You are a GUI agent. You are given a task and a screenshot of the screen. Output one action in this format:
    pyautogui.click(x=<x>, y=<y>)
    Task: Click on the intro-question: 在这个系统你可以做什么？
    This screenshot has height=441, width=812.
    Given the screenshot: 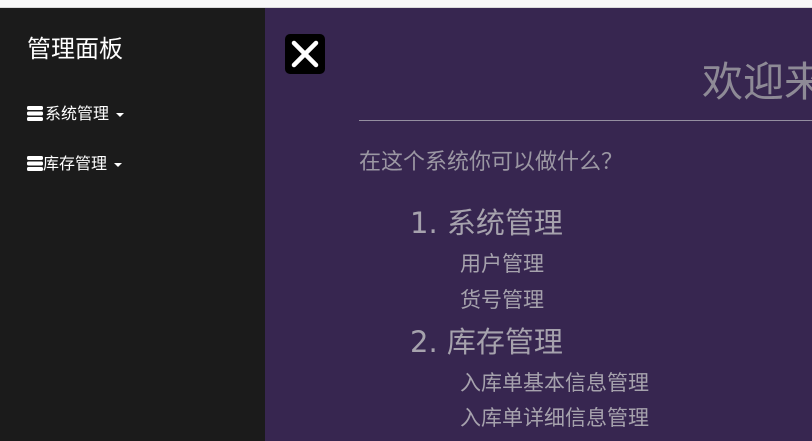 What is the action you would take?
    pyautogui.click(x=491, y=162)
    